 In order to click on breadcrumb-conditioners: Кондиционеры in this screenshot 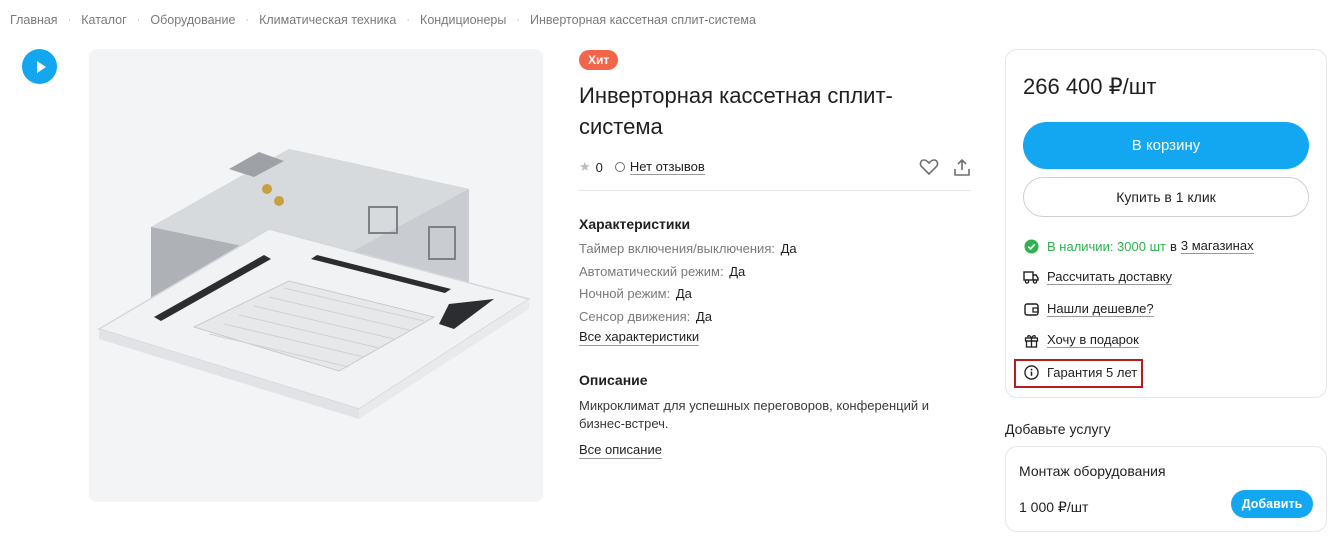, I will do `click(463, 20)`.